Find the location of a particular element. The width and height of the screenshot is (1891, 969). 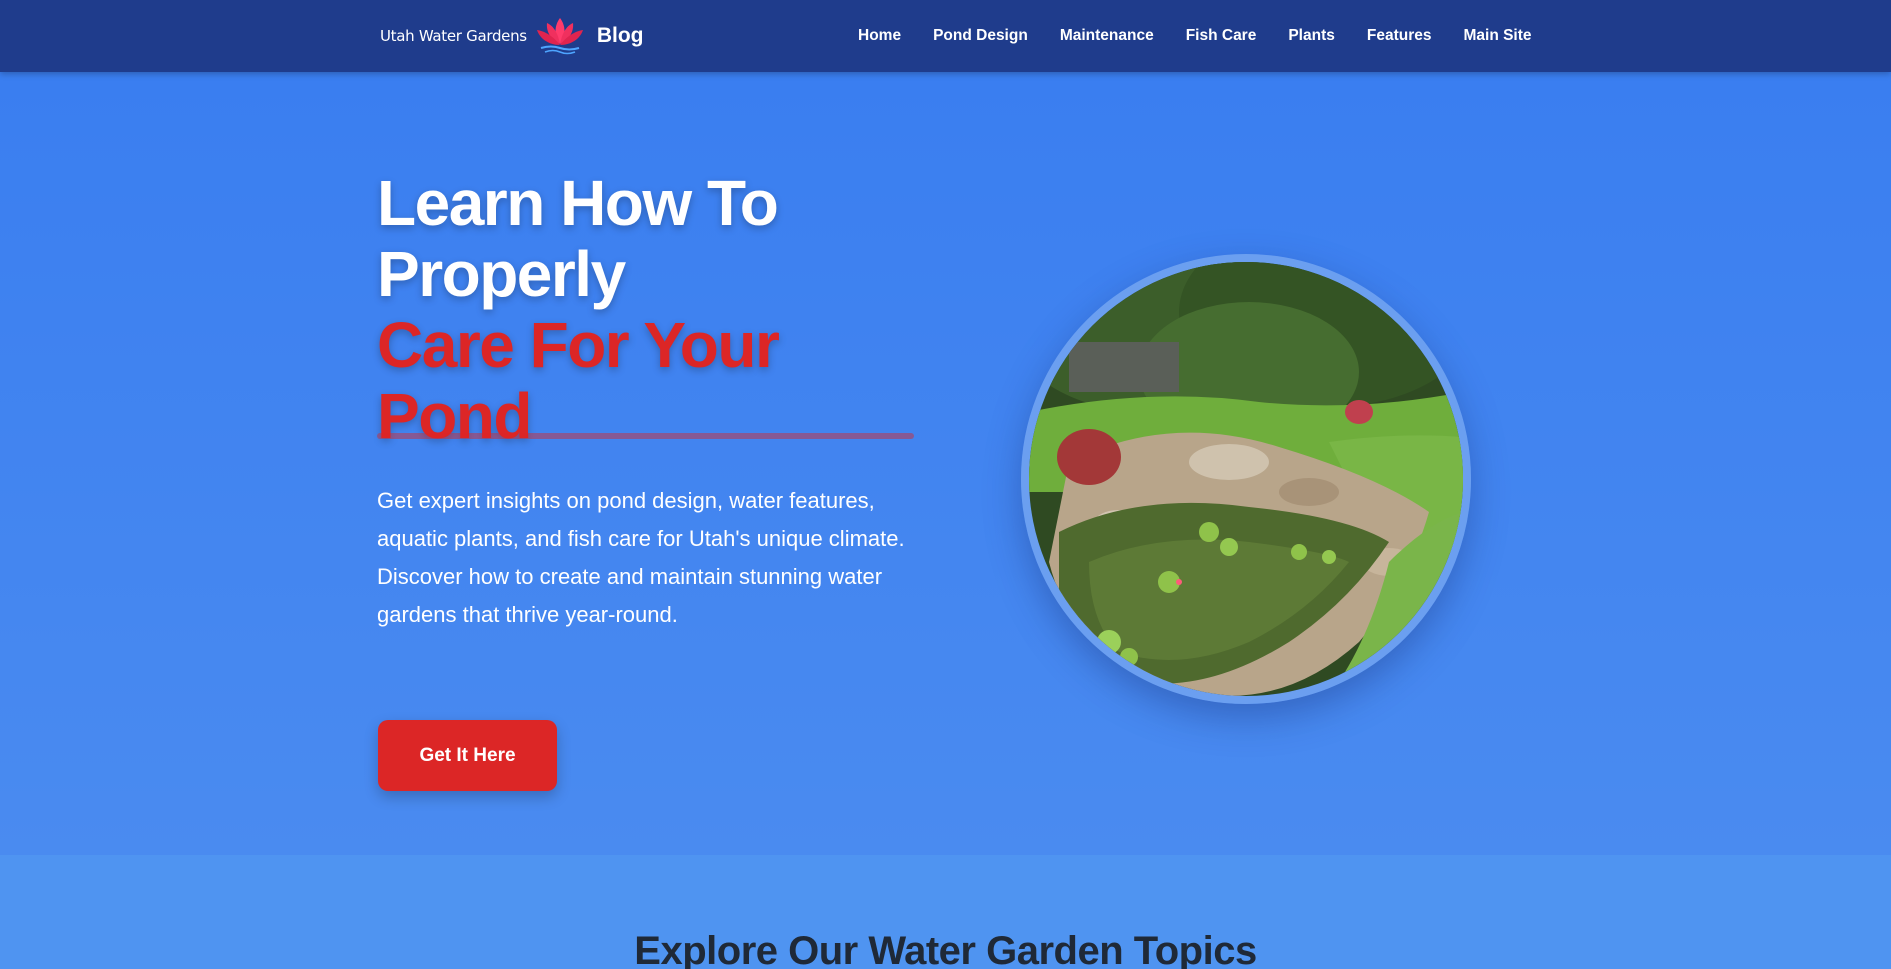

hero-title-line-1: Learn How To is located at coordinates (578, 203).